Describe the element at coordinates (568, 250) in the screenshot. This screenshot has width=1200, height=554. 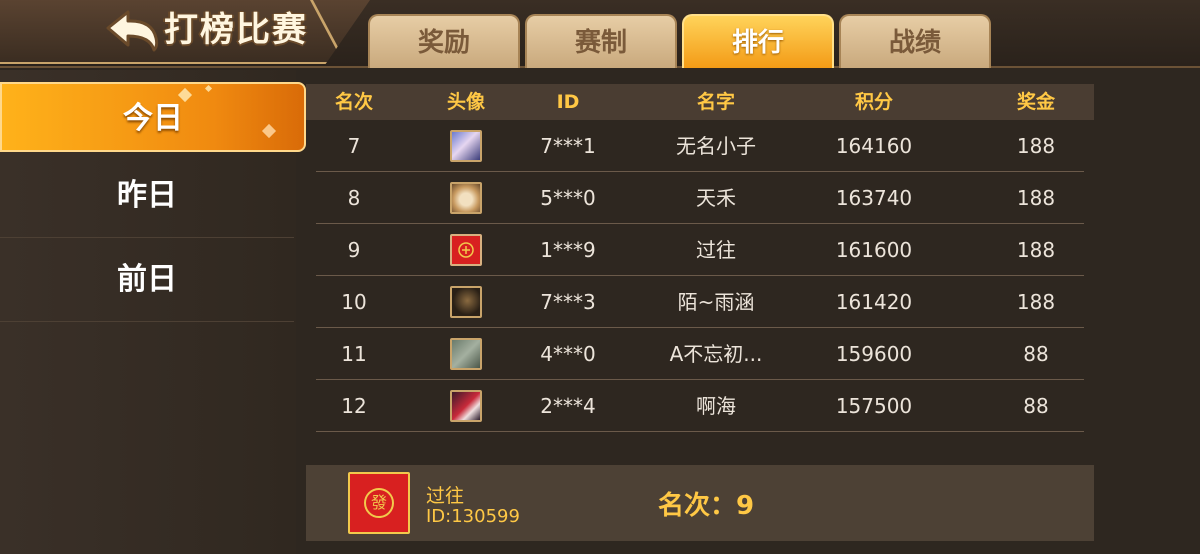
I see `id-cell: 1***9` at that location.